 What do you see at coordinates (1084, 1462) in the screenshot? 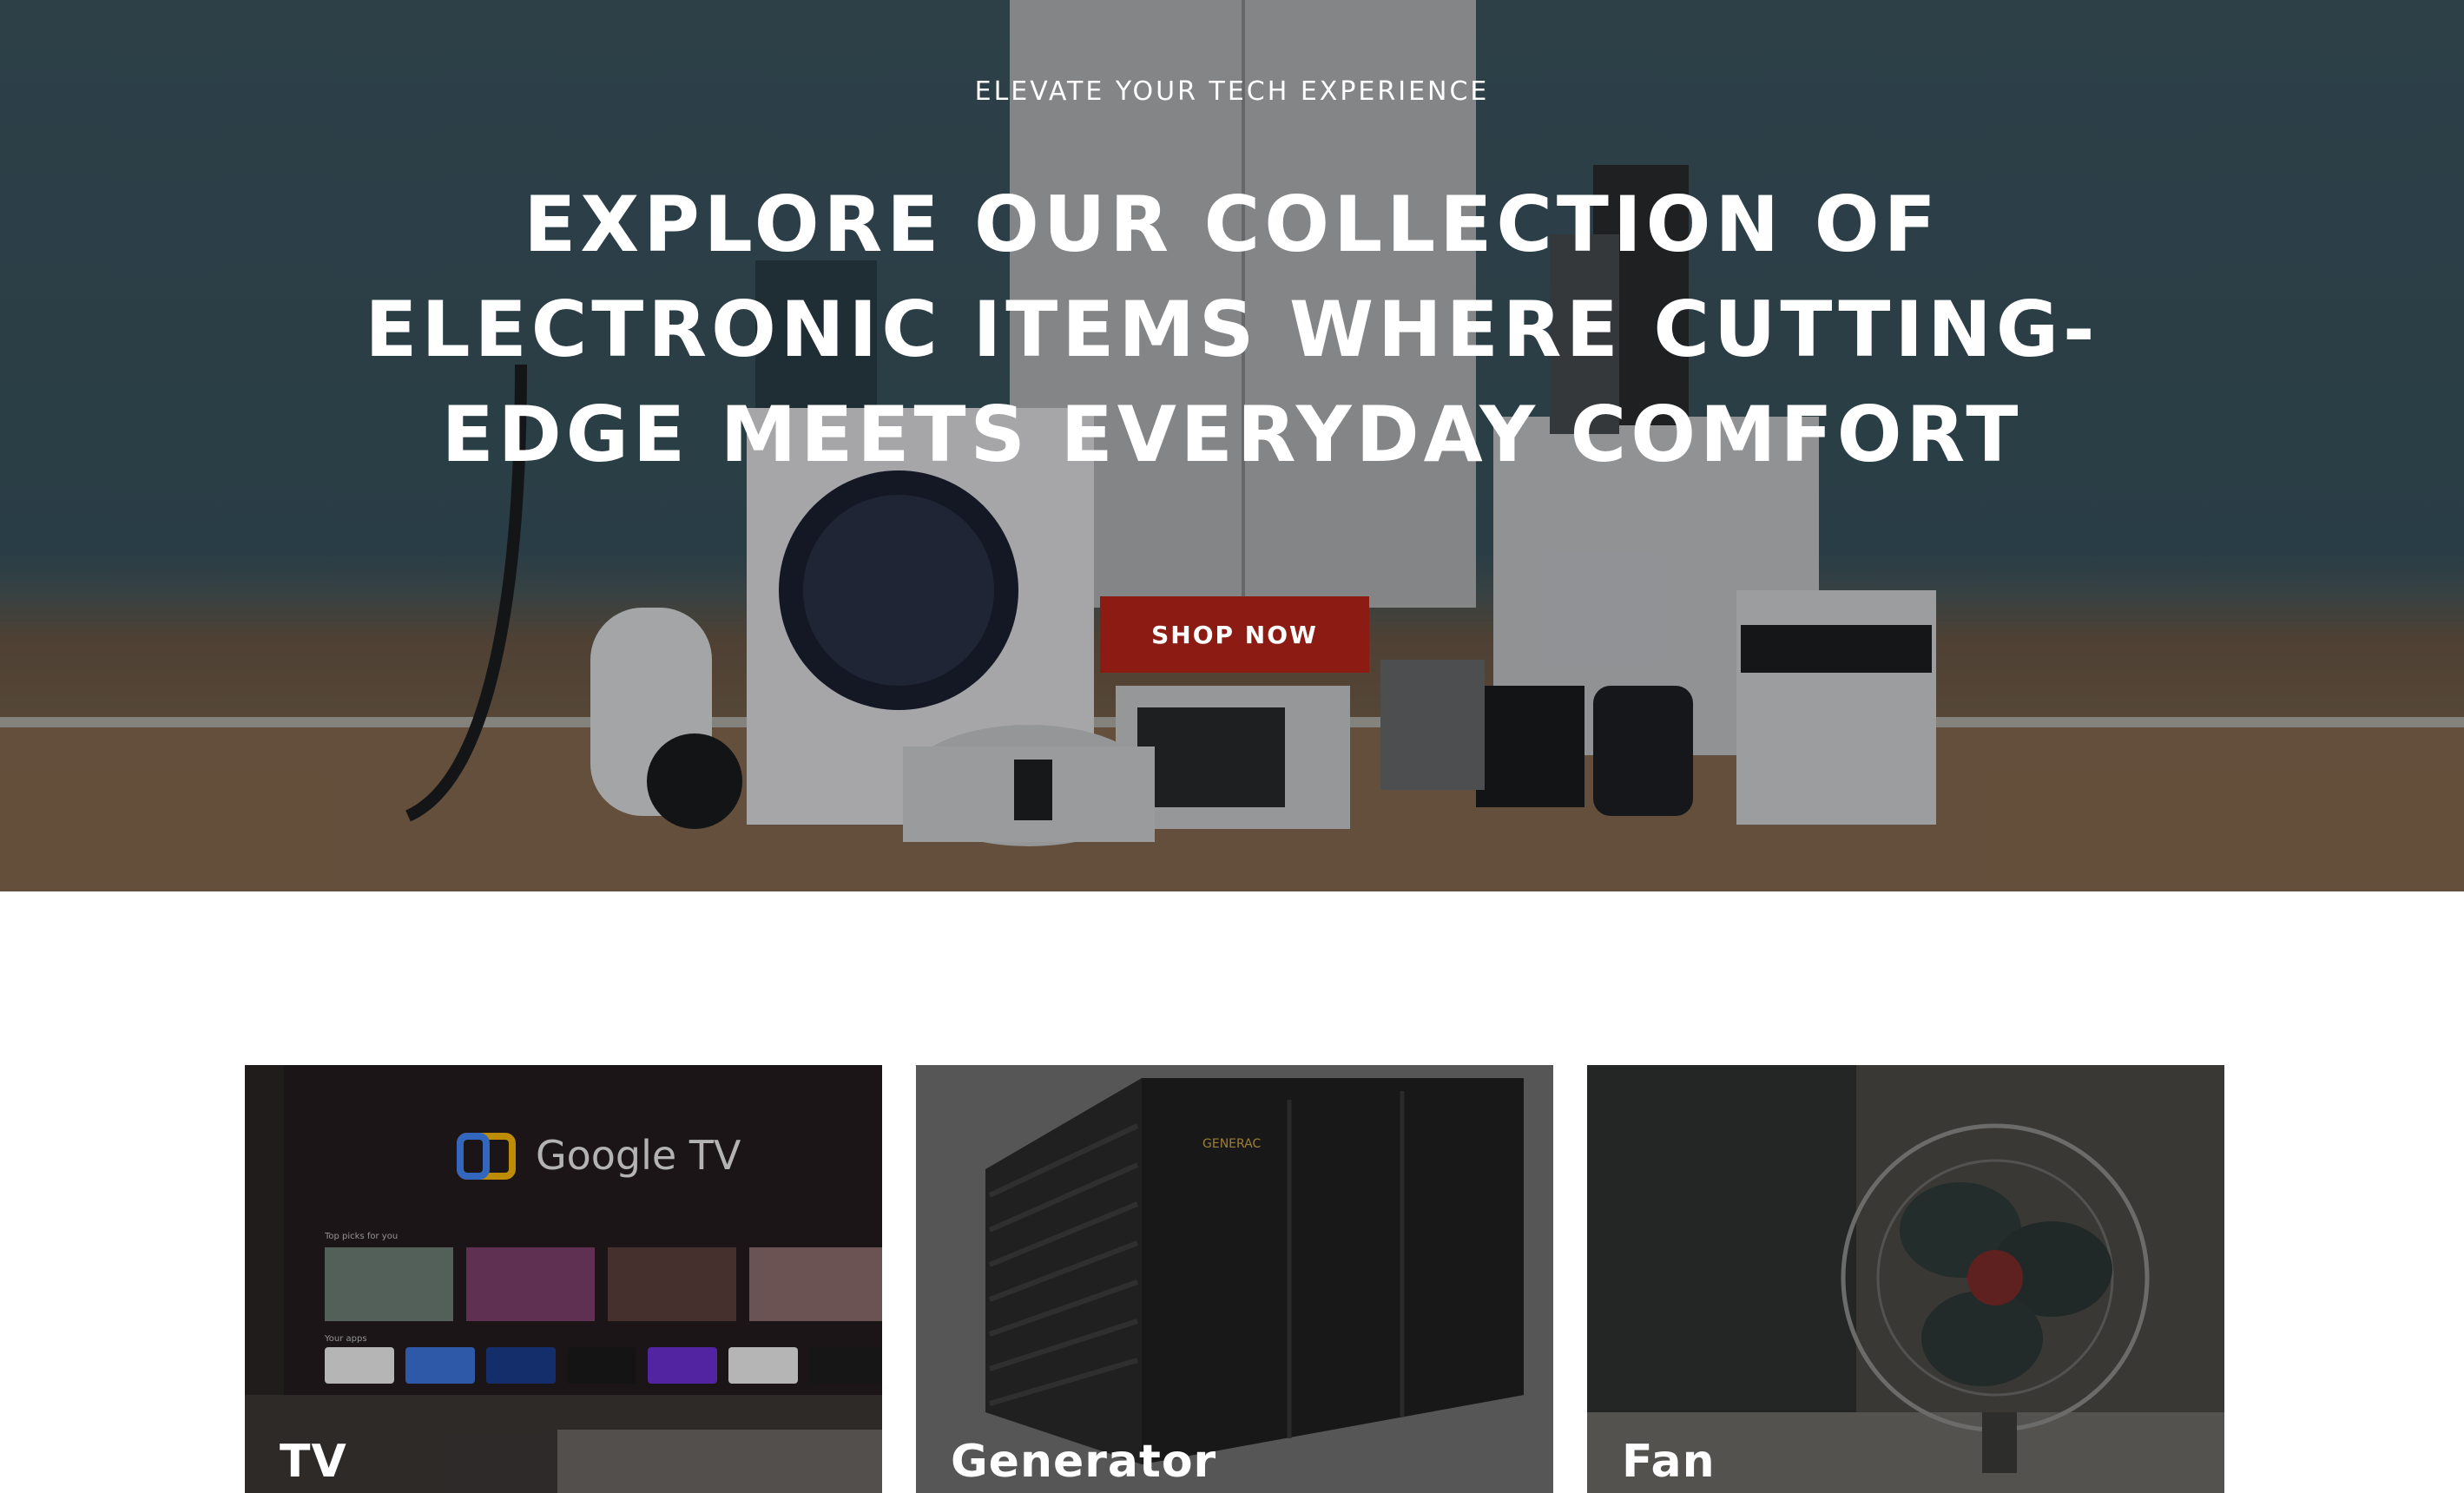
I see `category-label-generator: Generator` at bounding box center [1084, 1462].